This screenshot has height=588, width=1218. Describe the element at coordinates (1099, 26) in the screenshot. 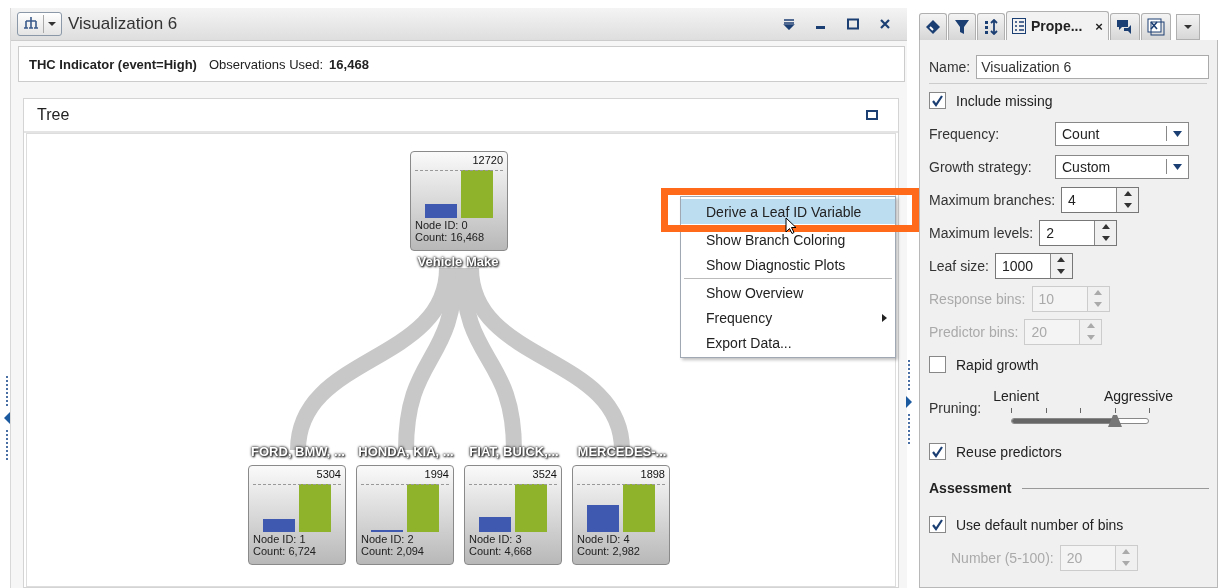

I see `tab-close-button: ×` at that location.